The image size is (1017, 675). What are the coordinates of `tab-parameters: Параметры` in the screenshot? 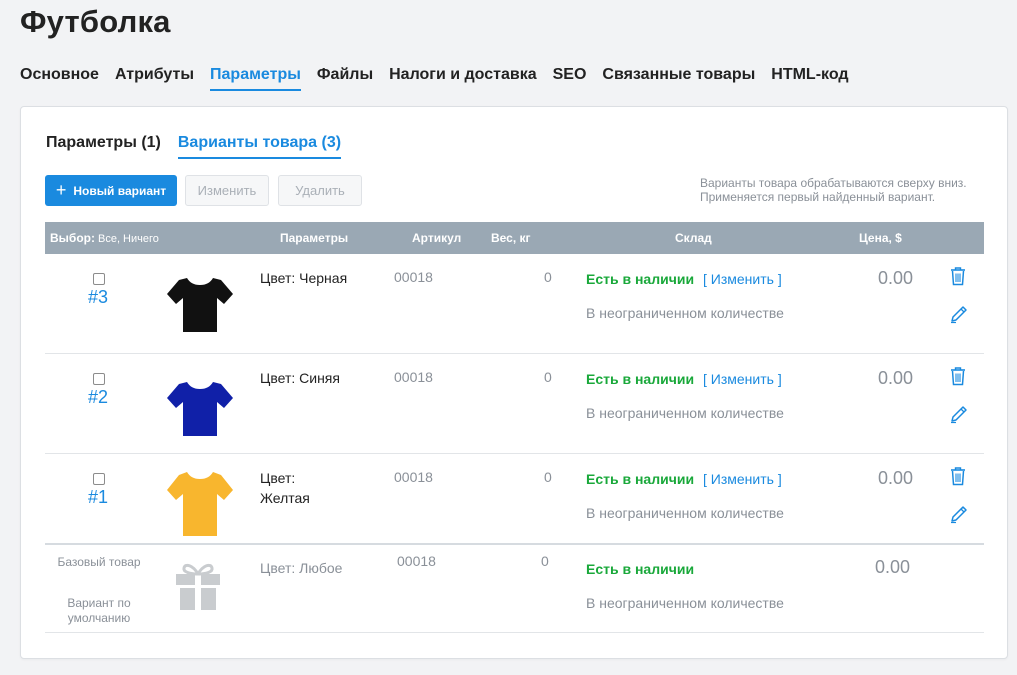 It's located at (255, 78).